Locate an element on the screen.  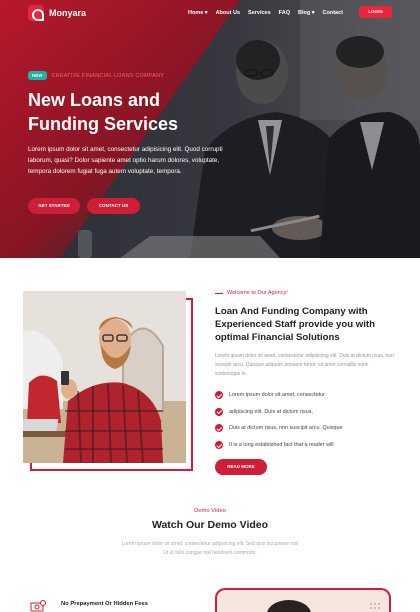
hero-buttons: GET STARTED CONTACT US is located at coordinates (84, 206).